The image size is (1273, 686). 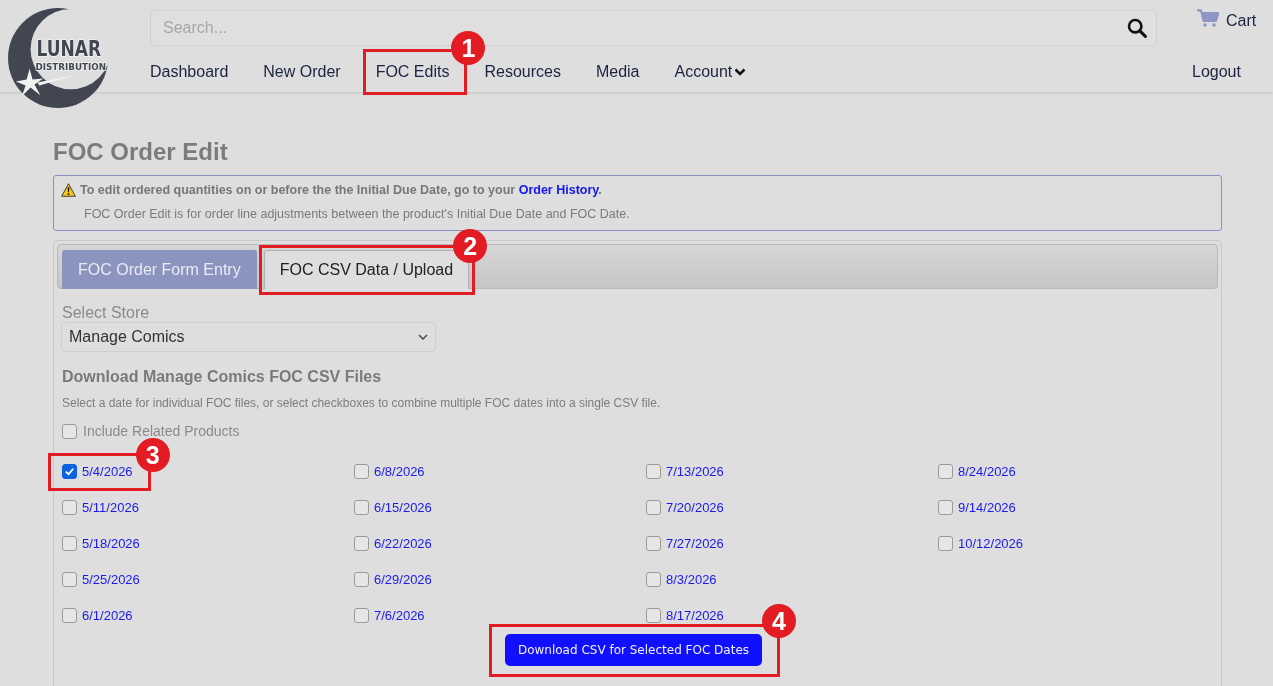 What do you see at coordinates (1216, 72) in the screenshot?
I see `logout-link: Logout` at bounding box center [1216, 72].